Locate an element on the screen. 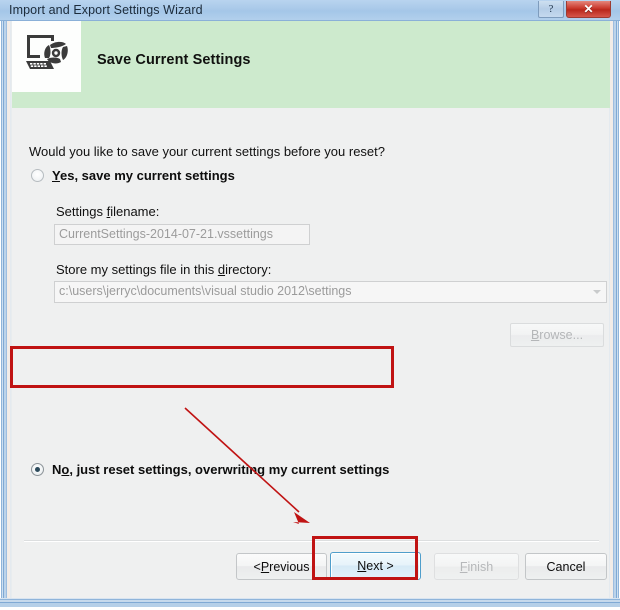 Image resolution: width=620 pixels, height=610 pixels. help-icon: ? is located at coordinates (551, 9).